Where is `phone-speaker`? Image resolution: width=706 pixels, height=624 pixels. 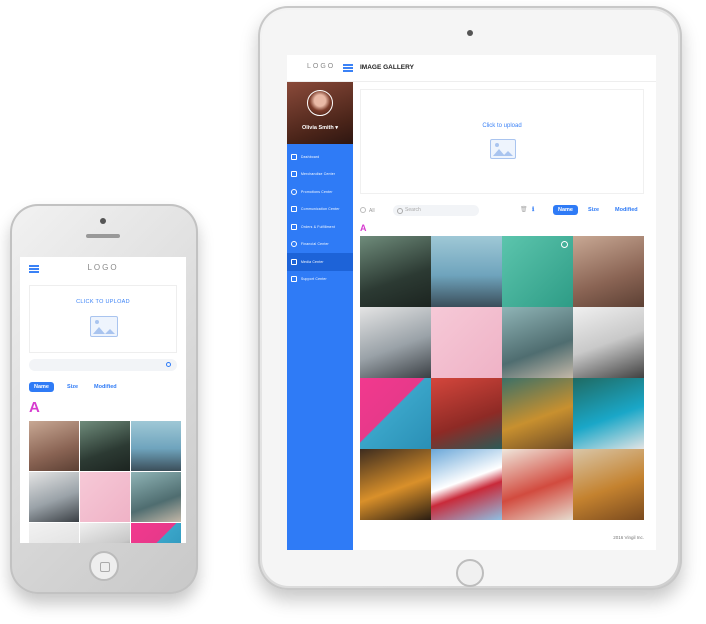
phone-speaker is located at coordinates (103, 236).